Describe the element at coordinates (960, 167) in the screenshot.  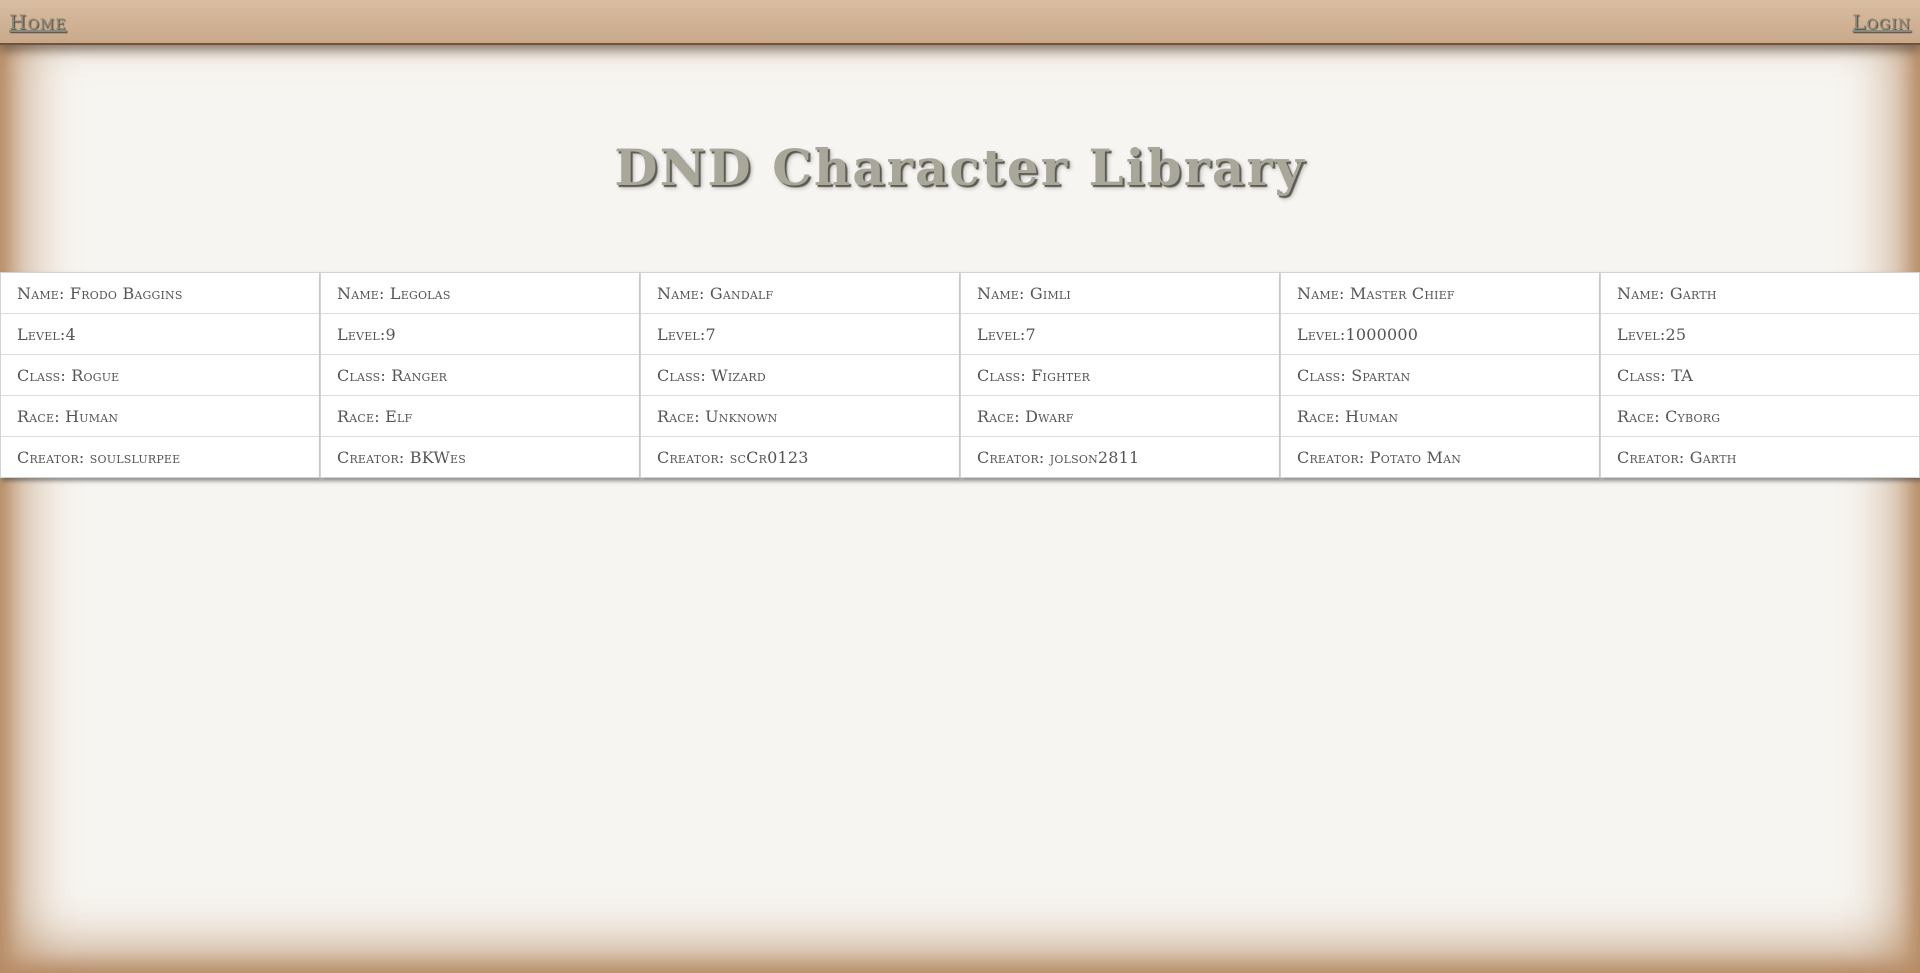
I see `page-title: DND Character Library` at that location.